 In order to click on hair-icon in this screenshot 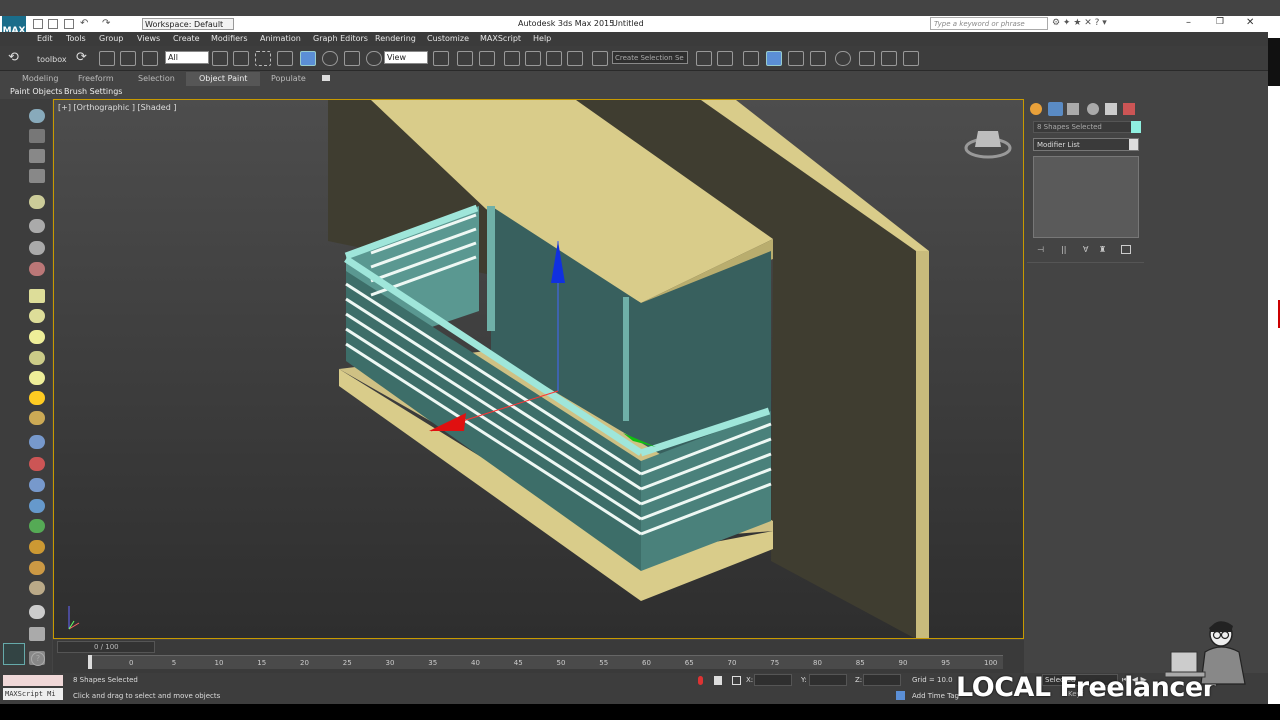, I will do `click(37, 547)`.